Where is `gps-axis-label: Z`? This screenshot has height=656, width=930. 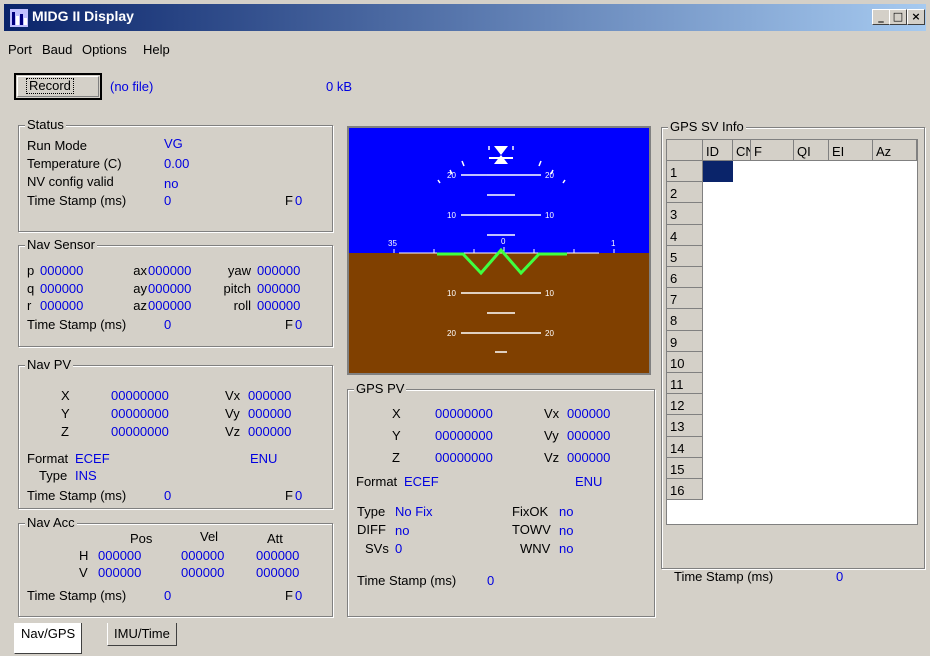 gps-axis-label: Z is located at coordinates (396, 457).